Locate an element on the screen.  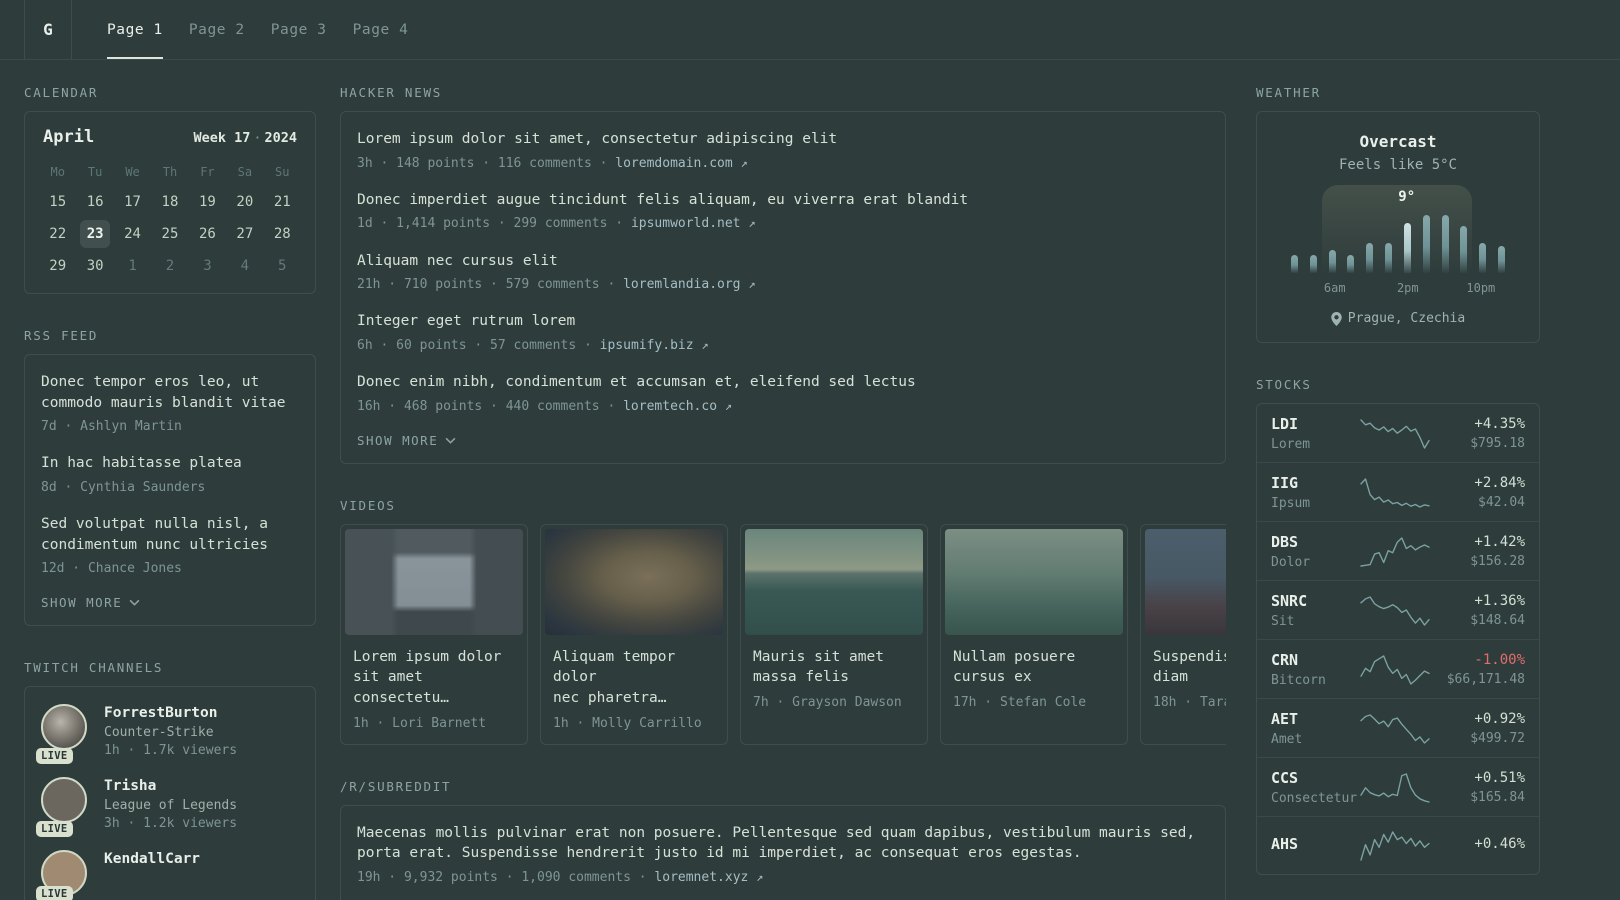
nav-page-tab-label: Page 3 is located at coordinates (298, 29).